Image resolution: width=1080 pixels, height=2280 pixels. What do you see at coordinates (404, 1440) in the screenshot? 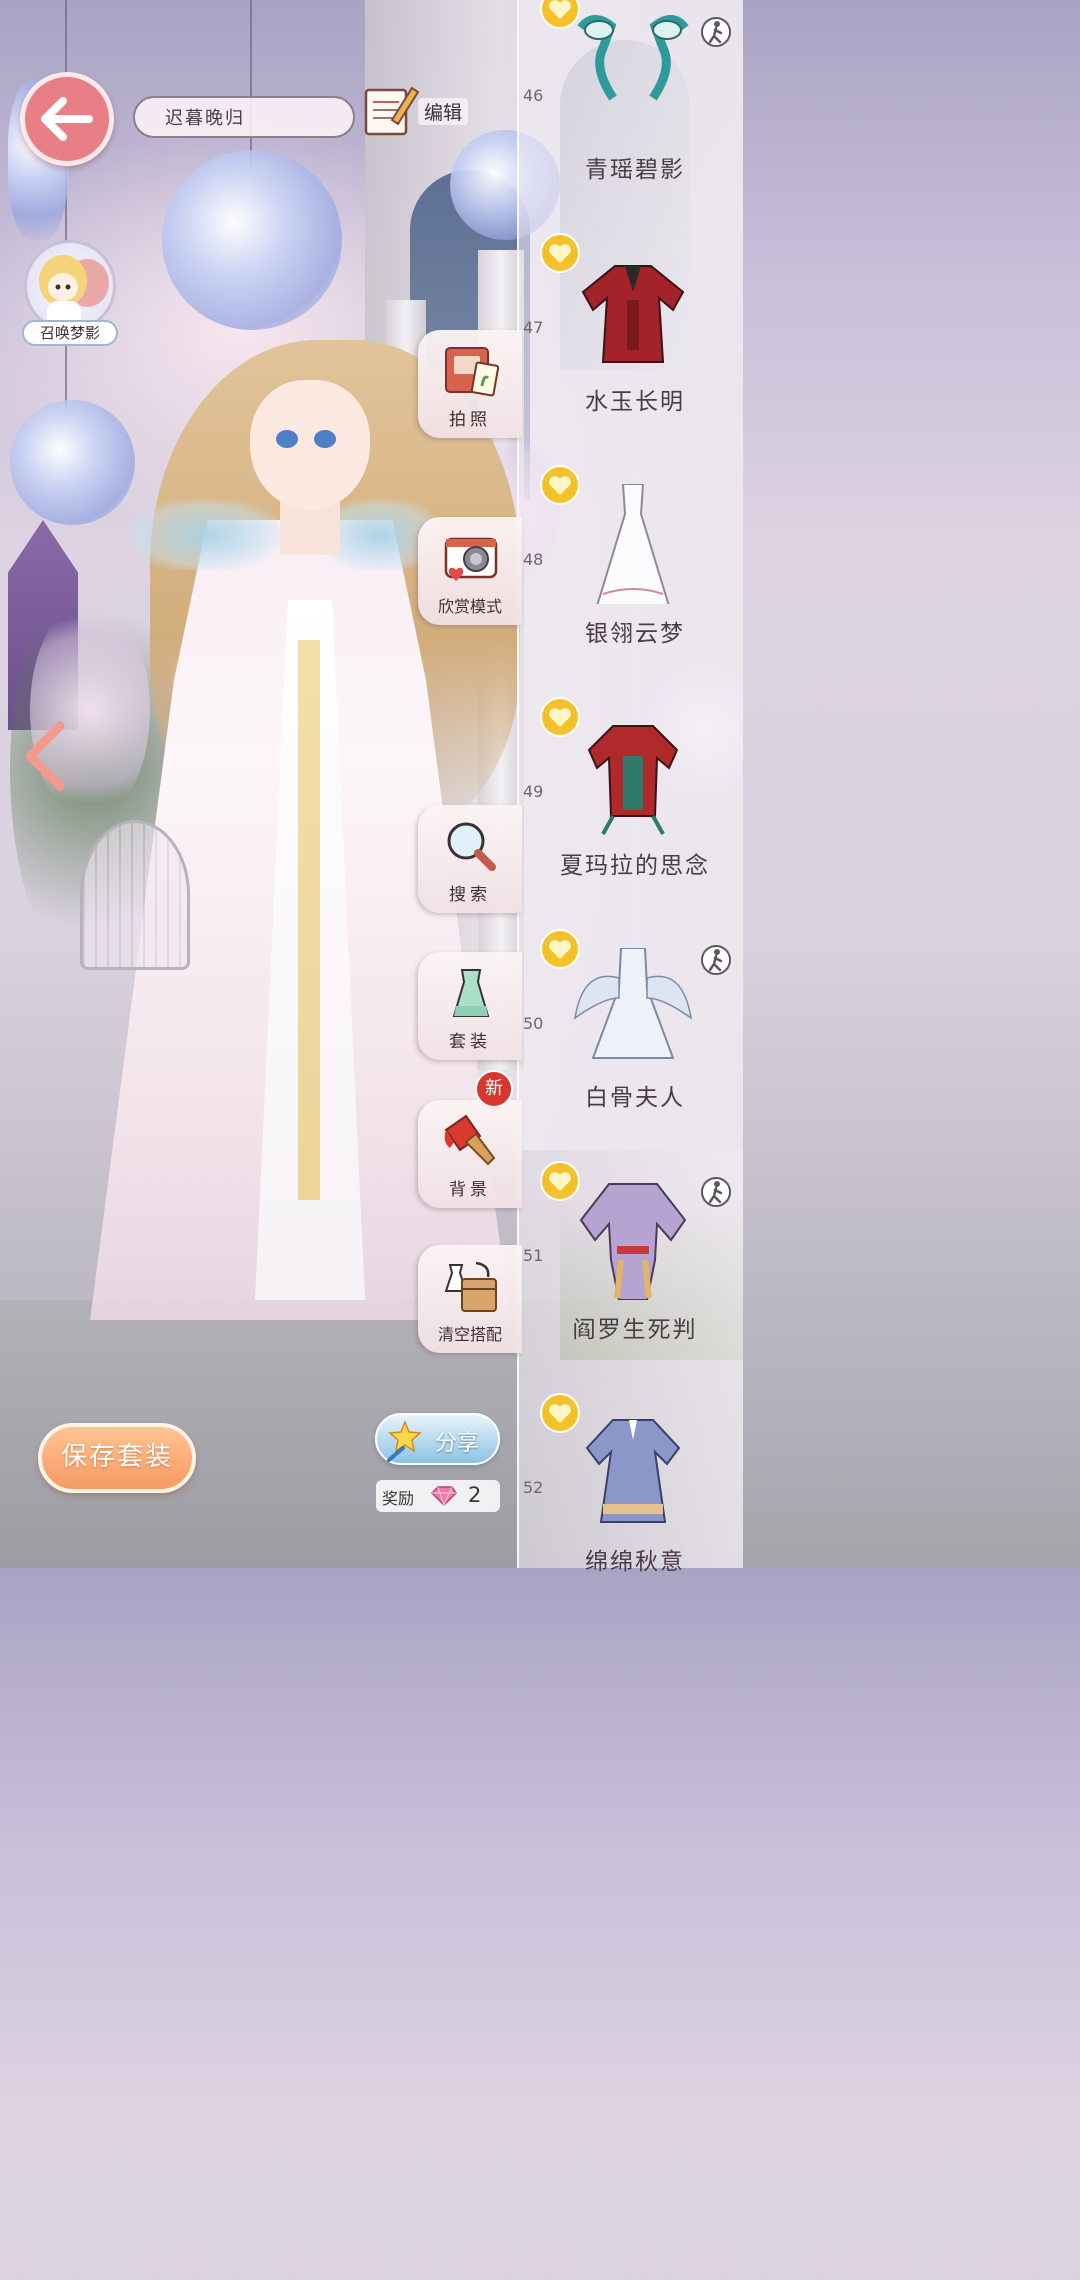
I see `star-wand-icon` at bounding box center [404, 1440].